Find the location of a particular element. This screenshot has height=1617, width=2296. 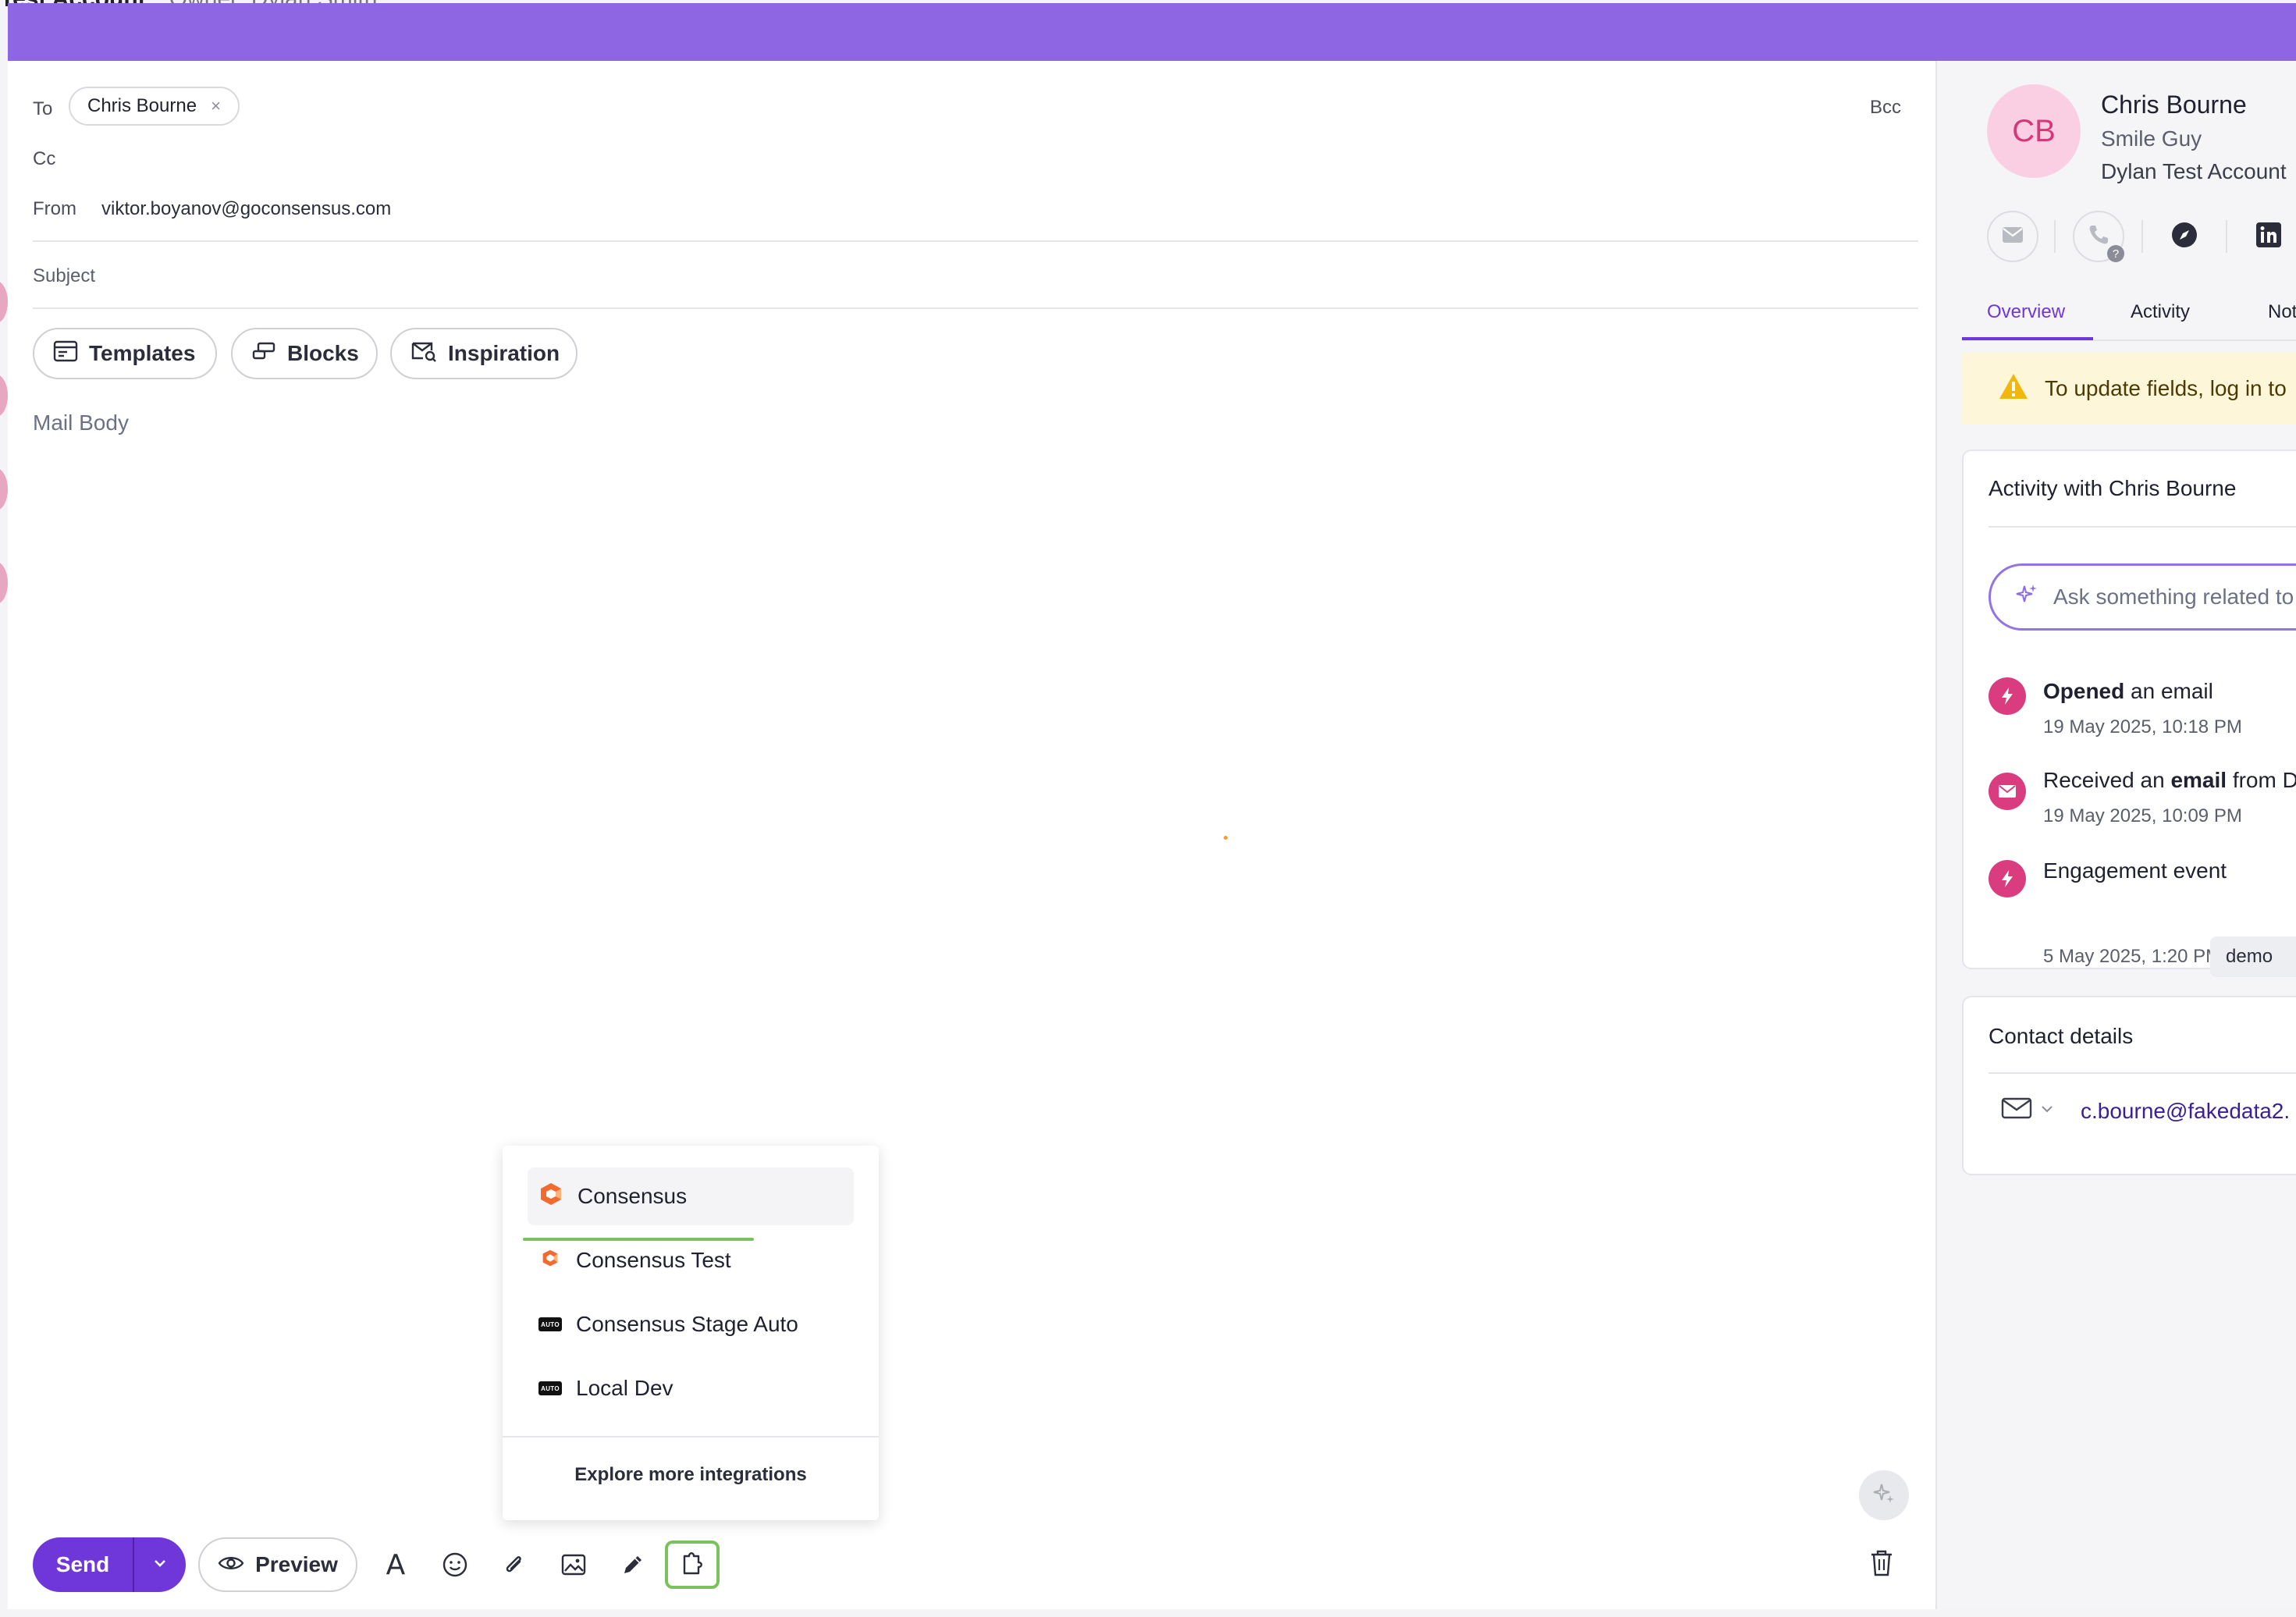

compass-icon is located at coordinates (2184, 237).